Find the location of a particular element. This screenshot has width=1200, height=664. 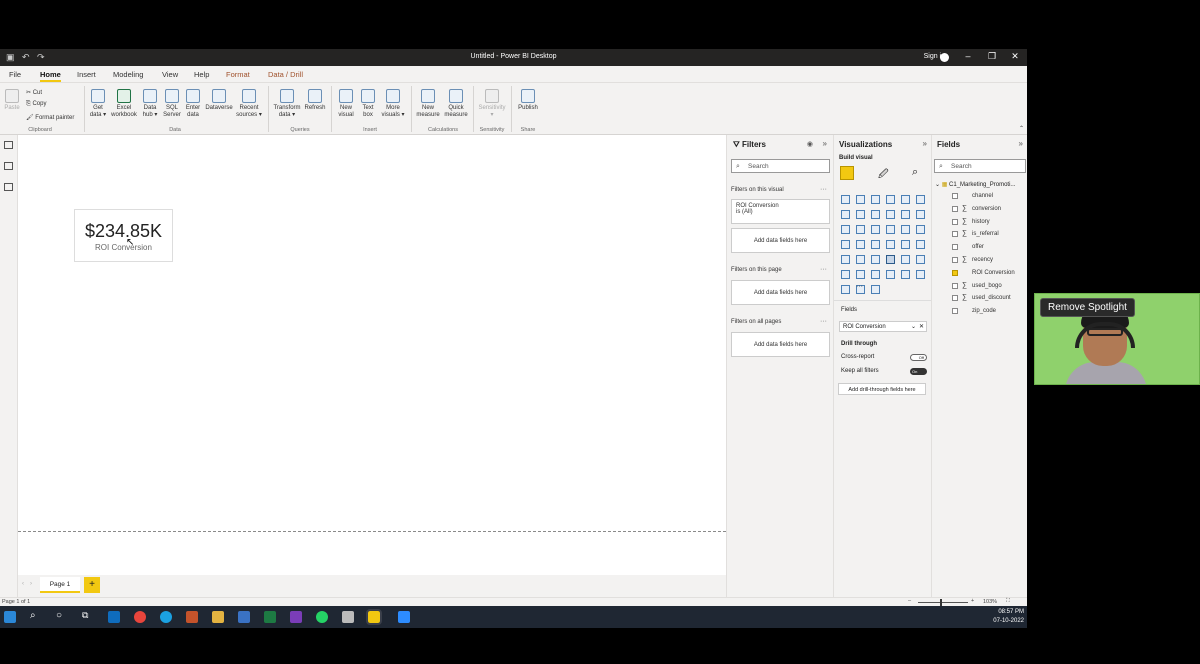

zoom-slider-handle is located at coordinates (941, 602).